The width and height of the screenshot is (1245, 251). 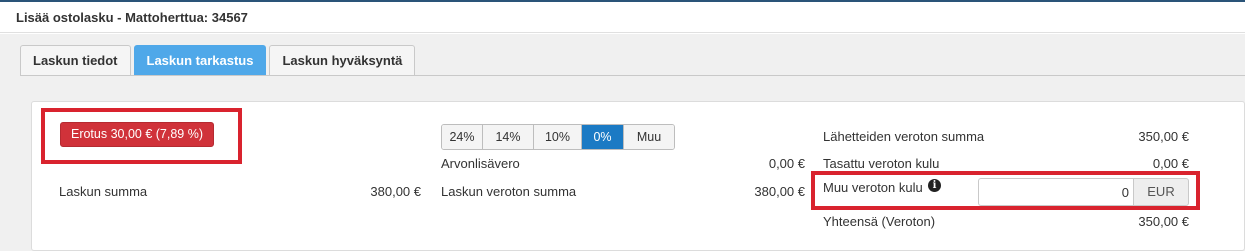 What do you see at coordinates (342, 60) in the screenshot?
I see `tab-laskun-hyvaksynta: Laskun hyväksyntä` at bounding box center [342, 60].